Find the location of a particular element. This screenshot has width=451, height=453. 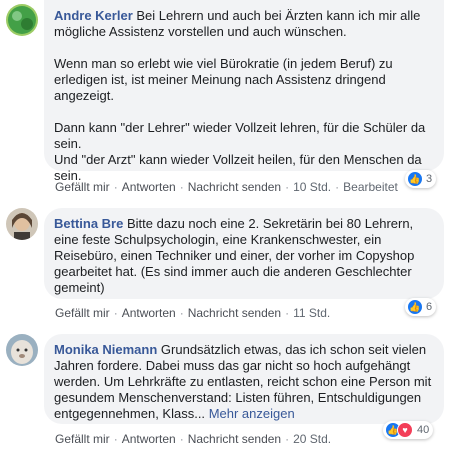

reaction-count: 👍 ♥ 40 is located at coordinates (408, 430).